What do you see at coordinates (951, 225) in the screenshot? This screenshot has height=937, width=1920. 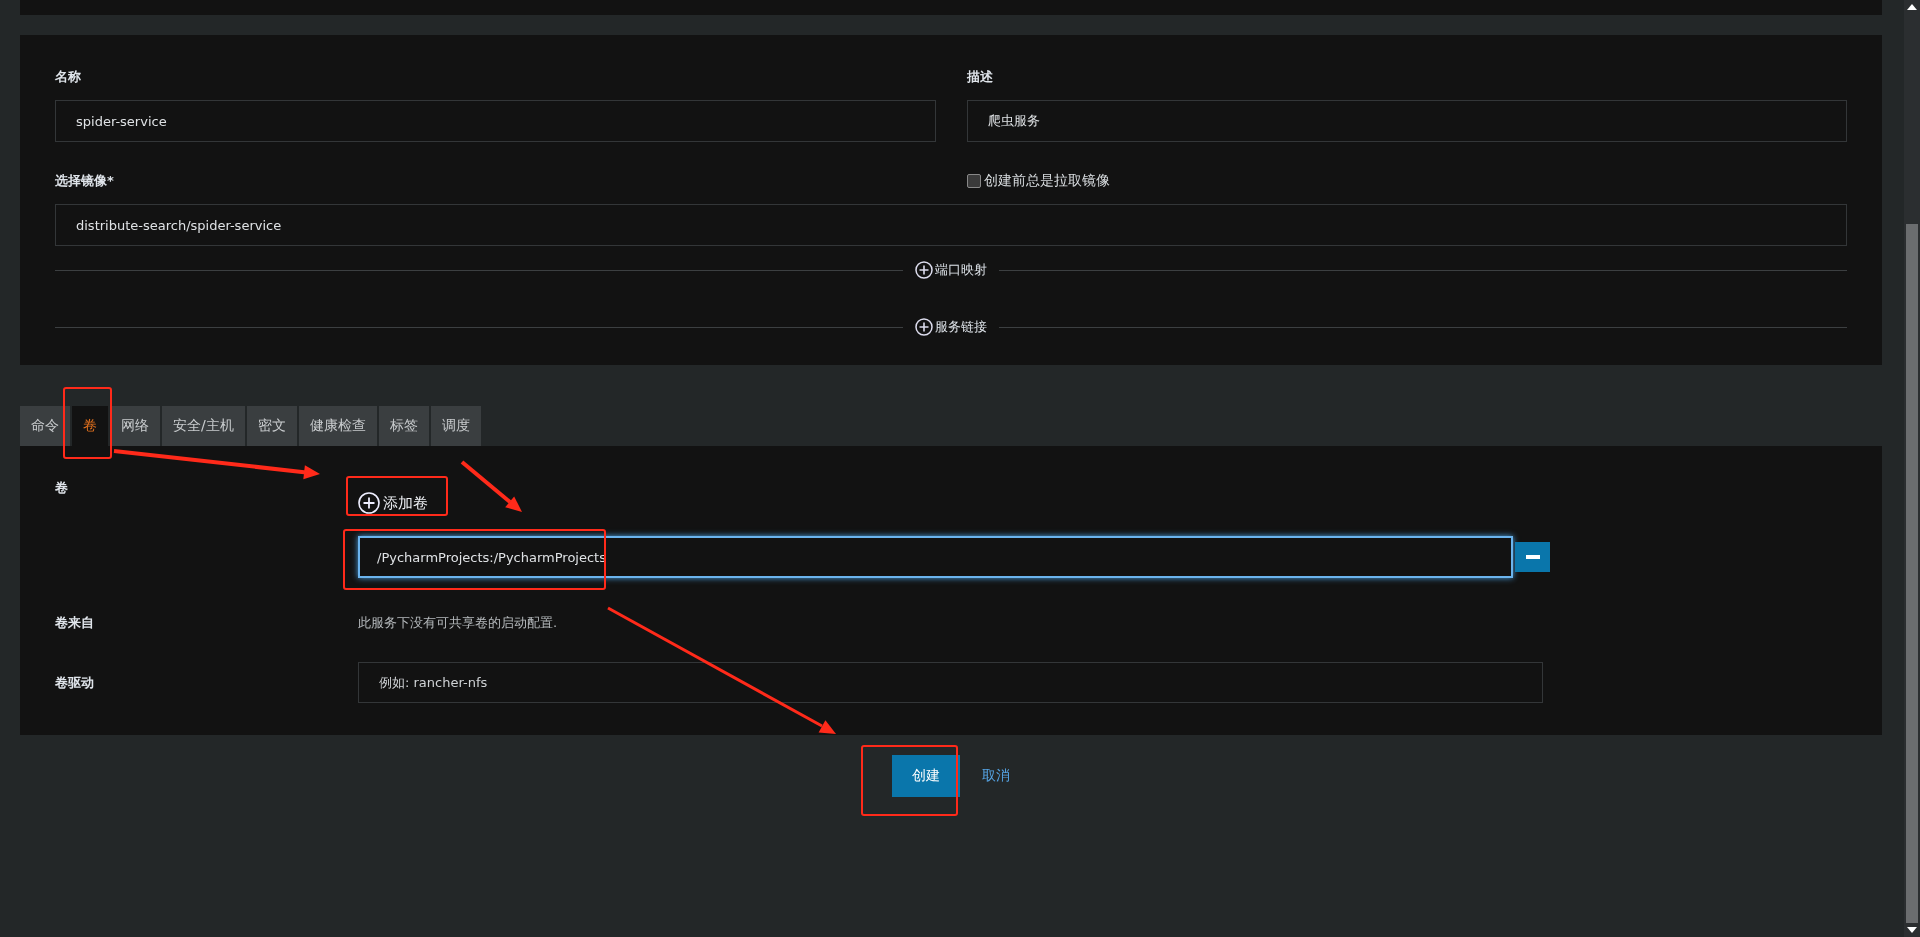 I see `image-input-field: distribute-search/spider-service` at bounding box center [951, 225].